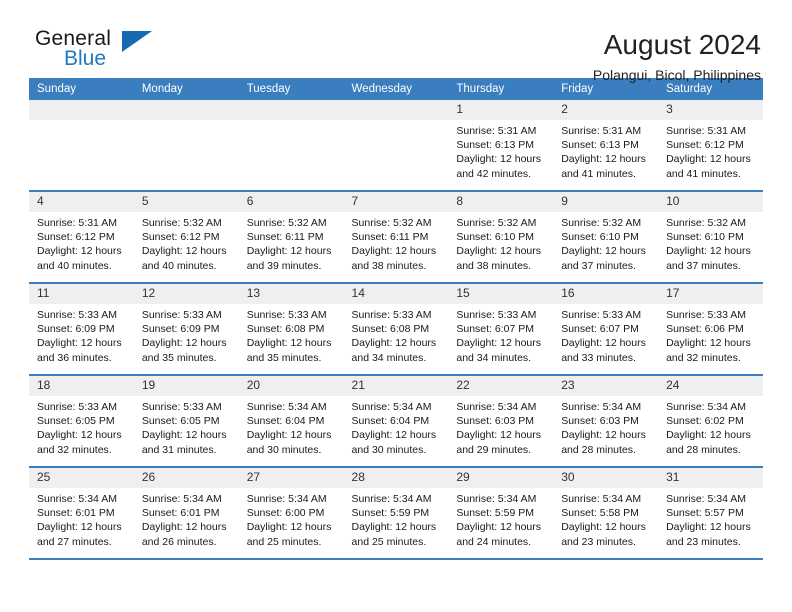  What do you see at coordinates (710, 202) in the screenshot?
I see `day-number: 10` at bounding box center [710, 202].